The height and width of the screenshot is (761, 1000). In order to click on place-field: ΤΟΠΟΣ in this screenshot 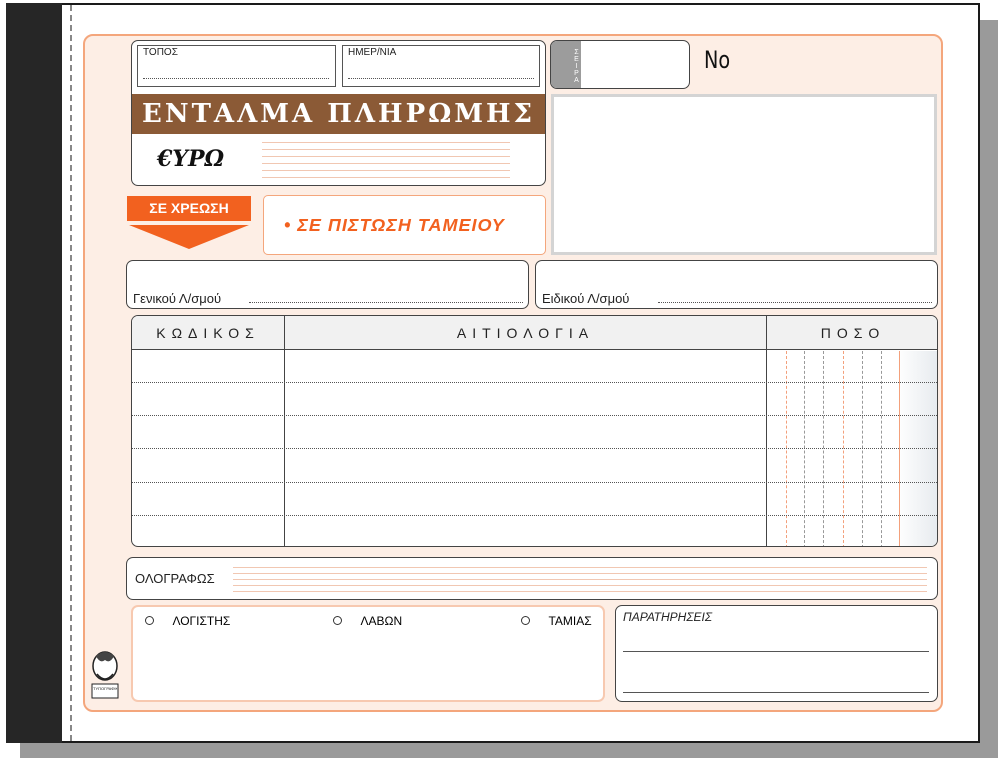, I will do `click(236, 66)`.